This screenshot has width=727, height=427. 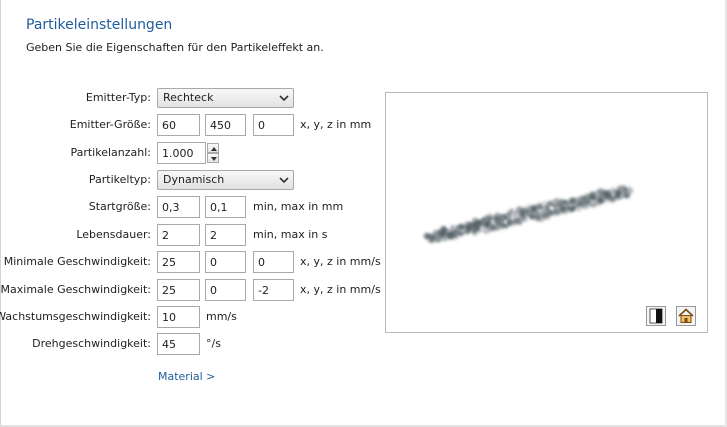 What do you see at coordinates (290, 234) in the screenshot?
I see `lifetime-unit: min, max in s` at bounding box center [290, 234].